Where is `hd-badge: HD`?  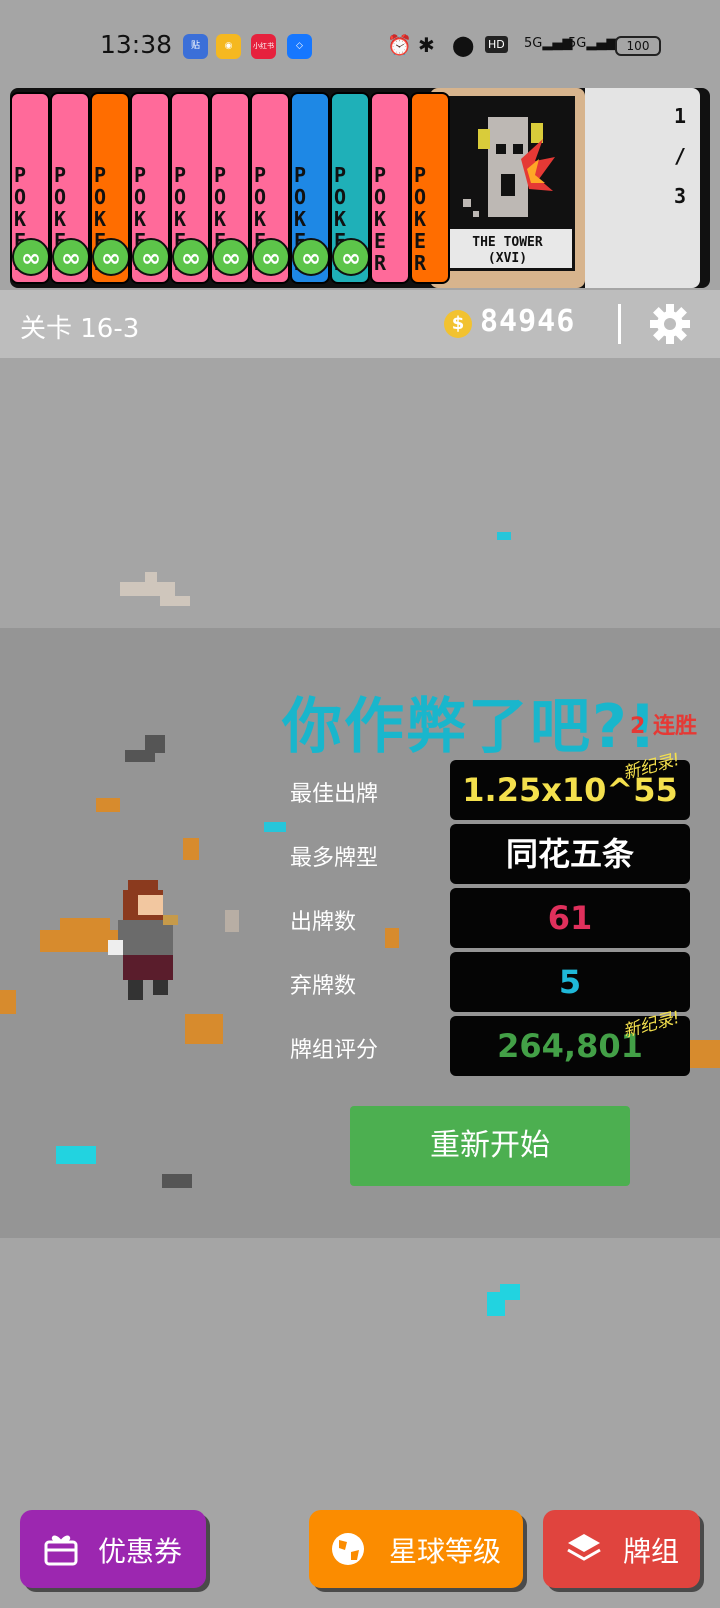 hd-badge: HD is located at coordinates (496, 44).